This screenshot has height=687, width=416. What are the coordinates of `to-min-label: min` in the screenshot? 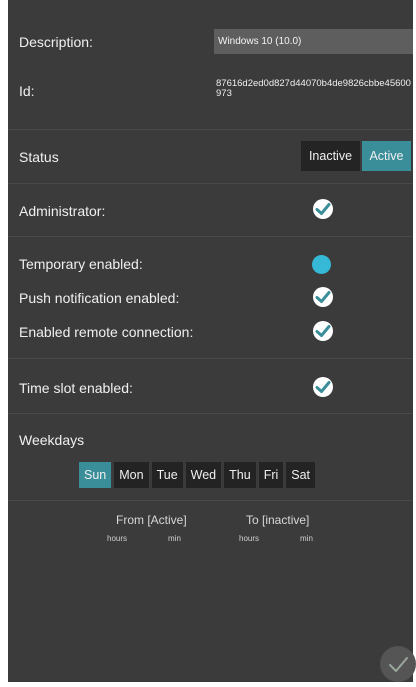 It's located at (306, 538).